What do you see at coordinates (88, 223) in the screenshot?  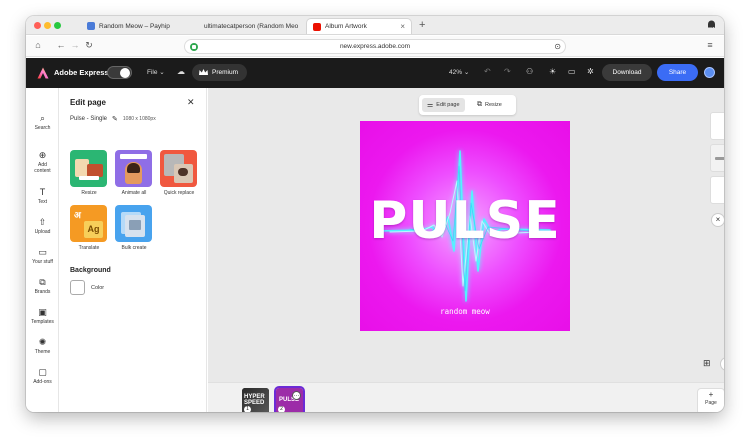 I see `translate-tool-tile: अ Ag` at bounding box center [88, 223].